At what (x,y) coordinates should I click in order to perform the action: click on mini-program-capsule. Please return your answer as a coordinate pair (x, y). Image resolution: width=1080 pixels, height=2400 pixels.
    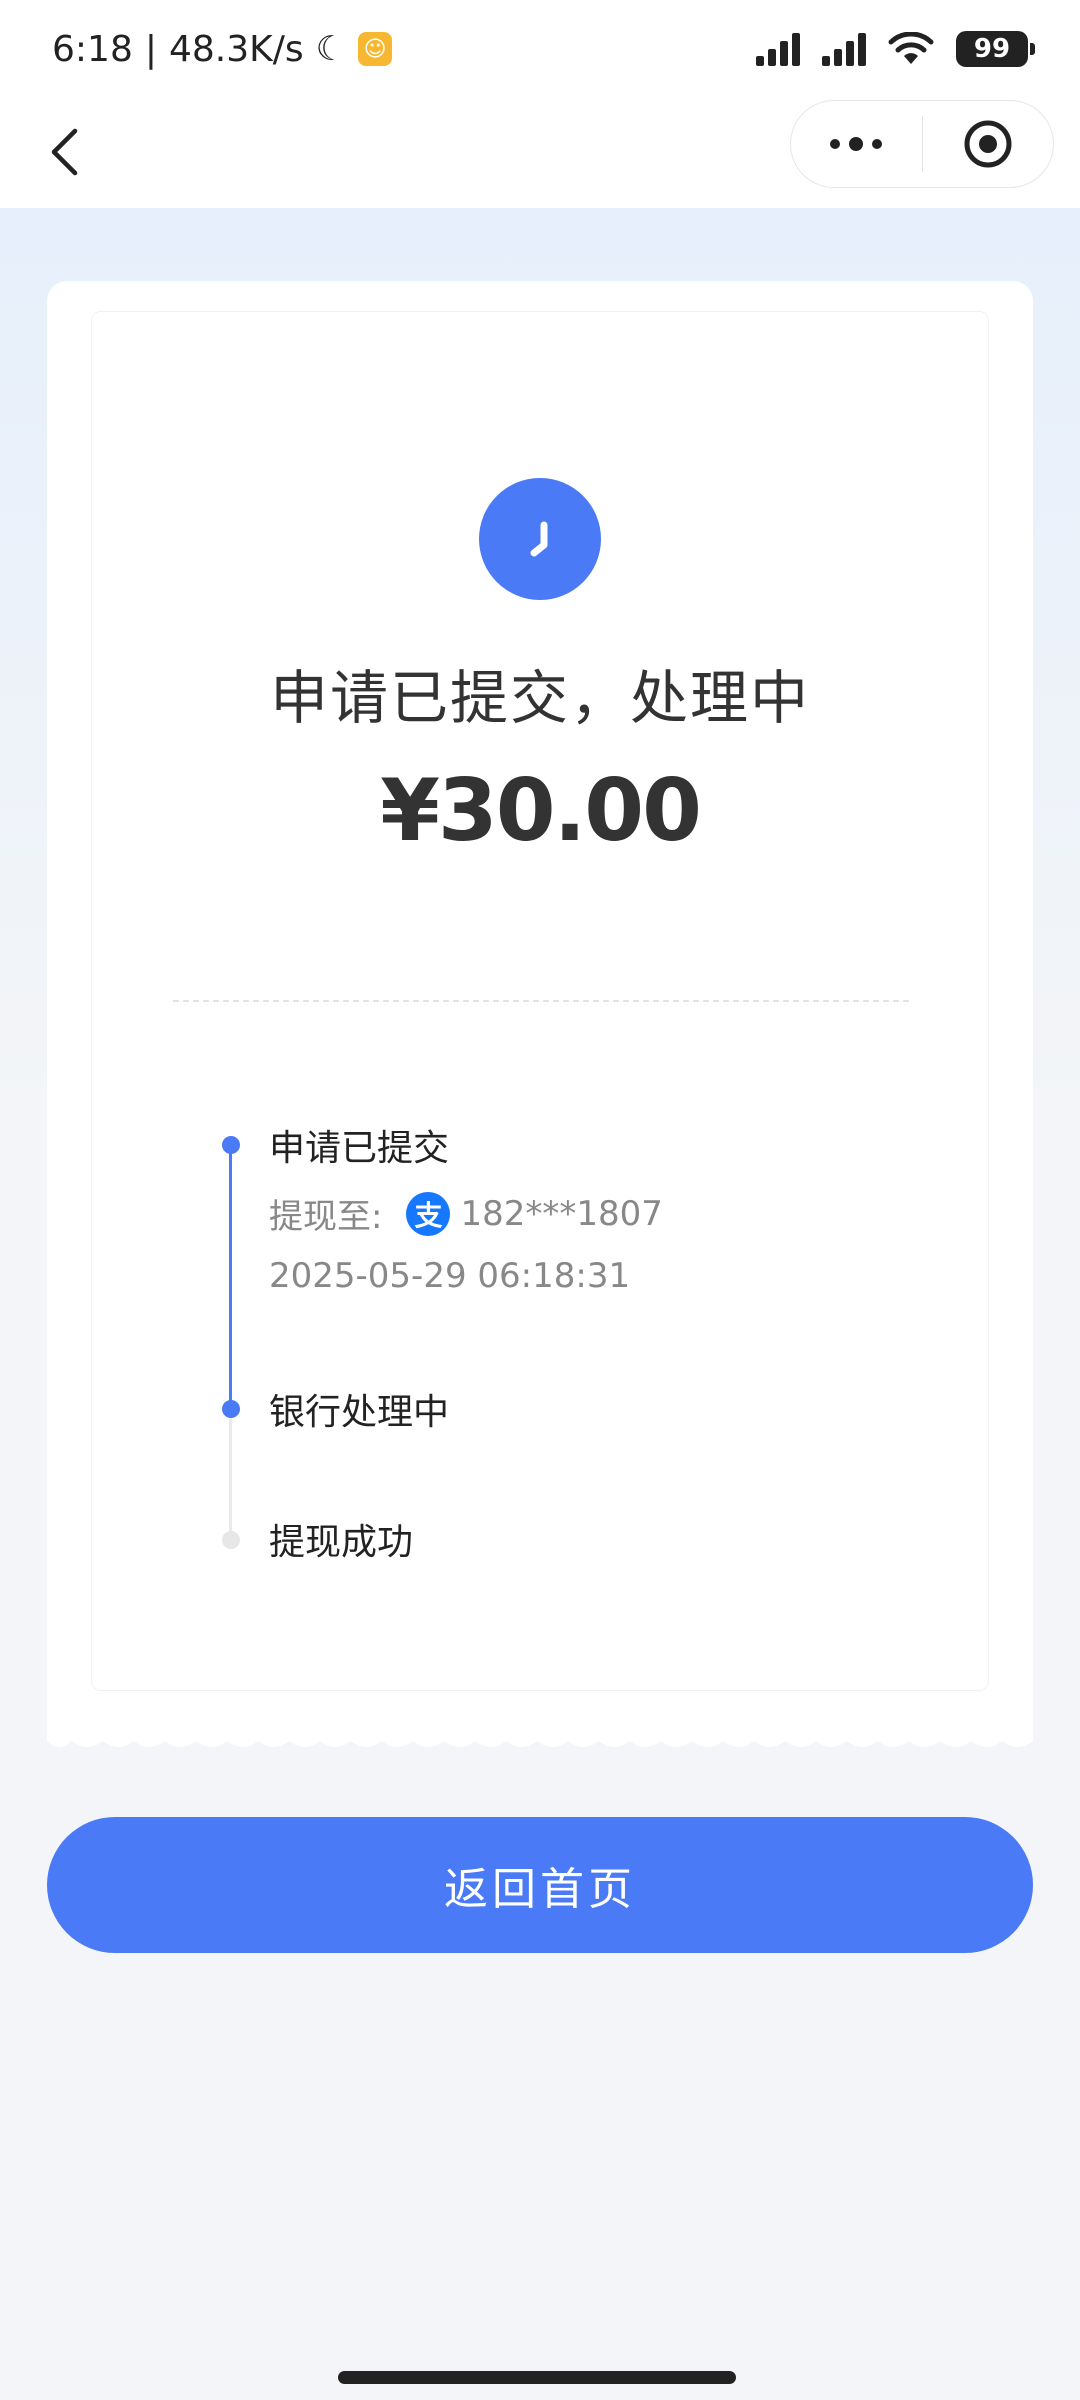
    Looking at the image, I should click on (922, 144).